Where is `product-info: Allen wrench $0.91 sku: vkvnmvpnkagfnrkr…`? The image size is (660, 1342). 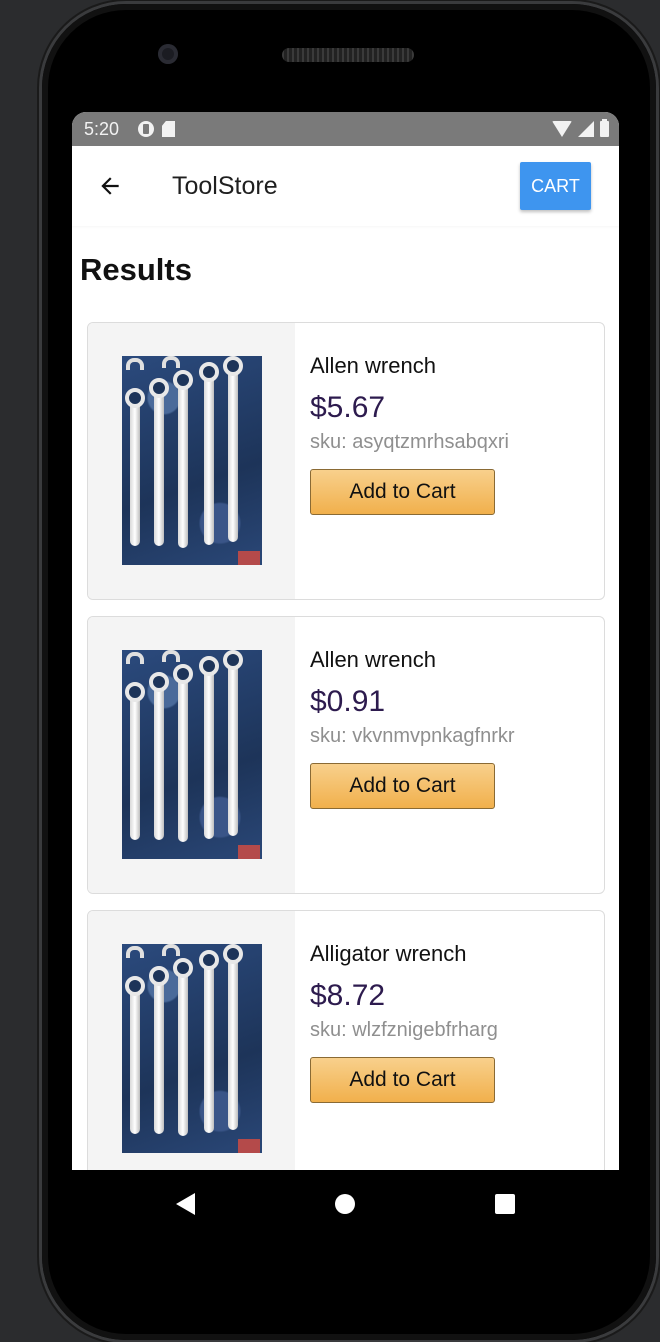 product-info: Allen wrench $0.91 sku: vkvnmvpnkagfnrkr… is located at coordinates (449, 755).